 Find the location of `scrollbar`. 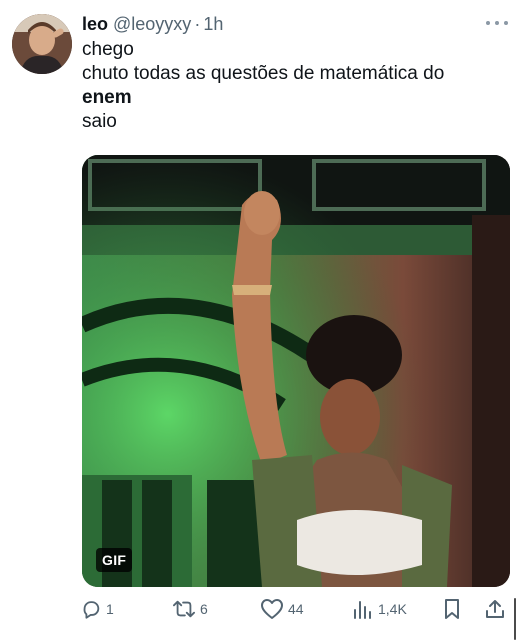

scrollbar is located at coordinates (515, 619).